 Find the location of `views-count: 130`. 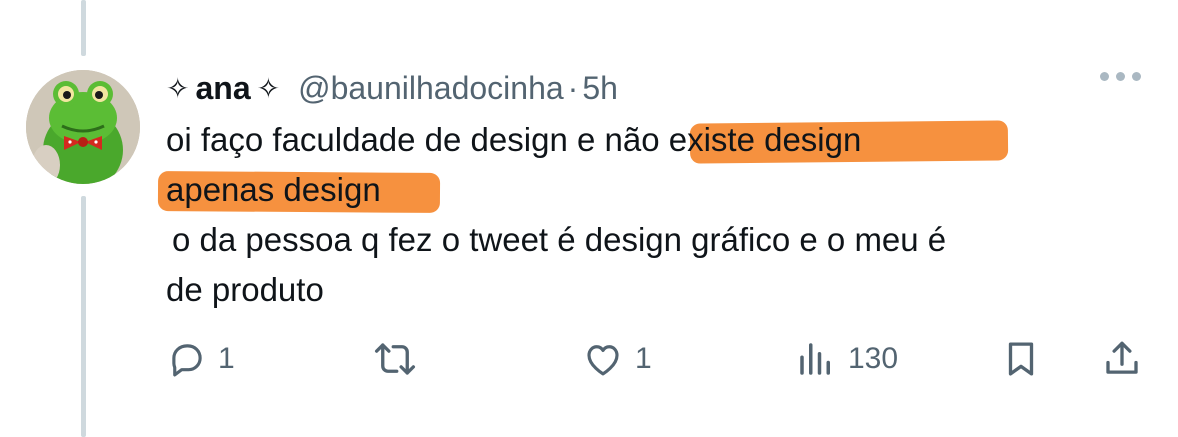

views-count: 130 is located at coordinates (873, 358).